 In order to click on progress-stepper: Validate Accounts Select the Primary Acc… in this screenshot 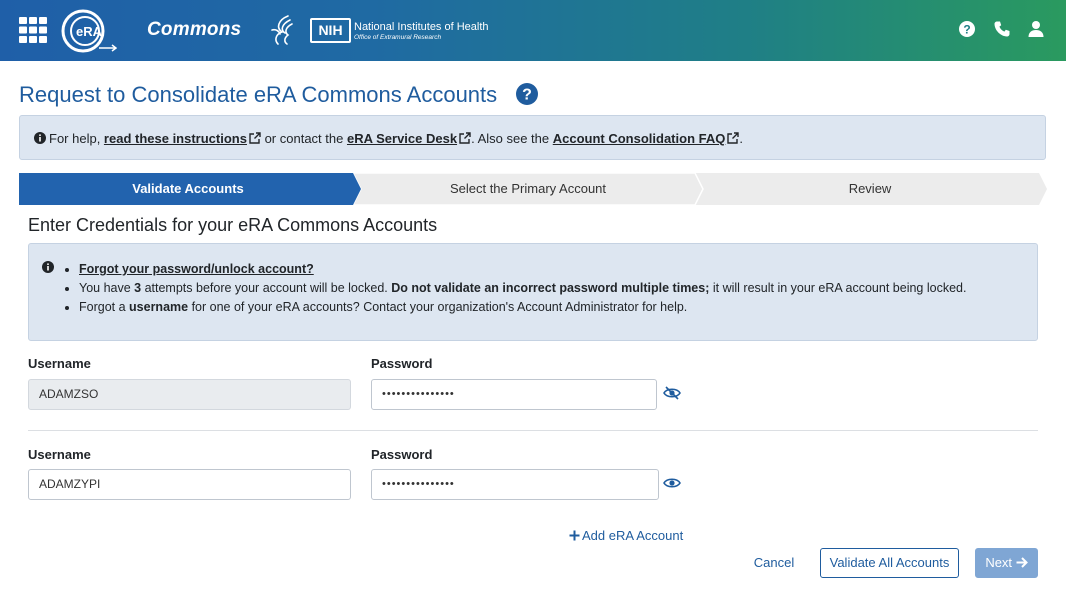, I will do `click(533, 189)`.